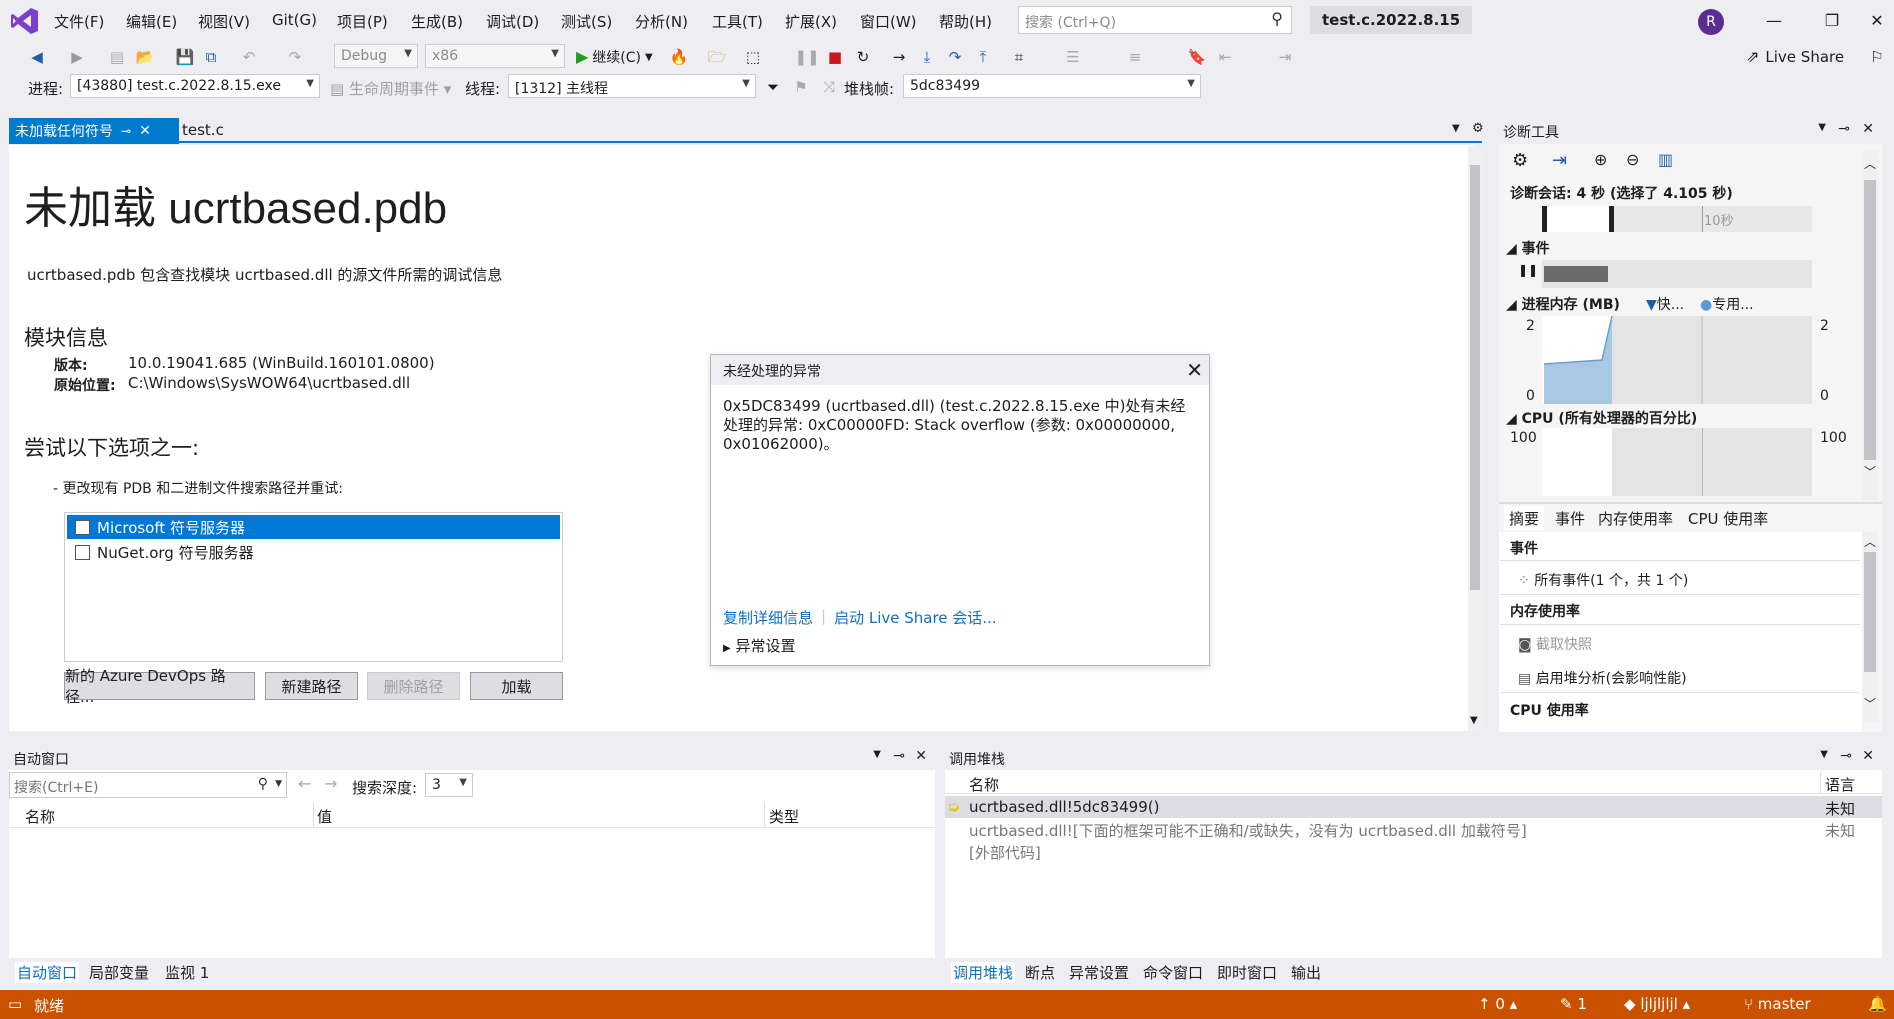  What do you see at coordinates (1573, 1004) in the screenshot?
I see `pending-changes-status: ✎ 1` at bounding box center [1573, 1004].